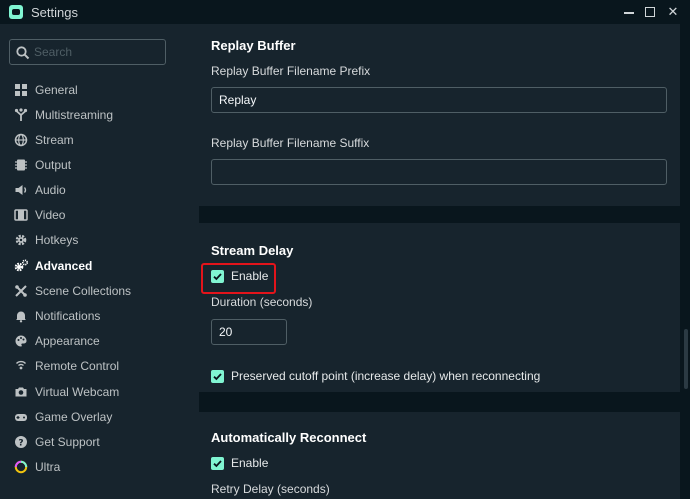  Describe the element at coordinates (104, 240) in the screenshot. I see `sidebar-item-hotkeys: Hotkeys` at that location.